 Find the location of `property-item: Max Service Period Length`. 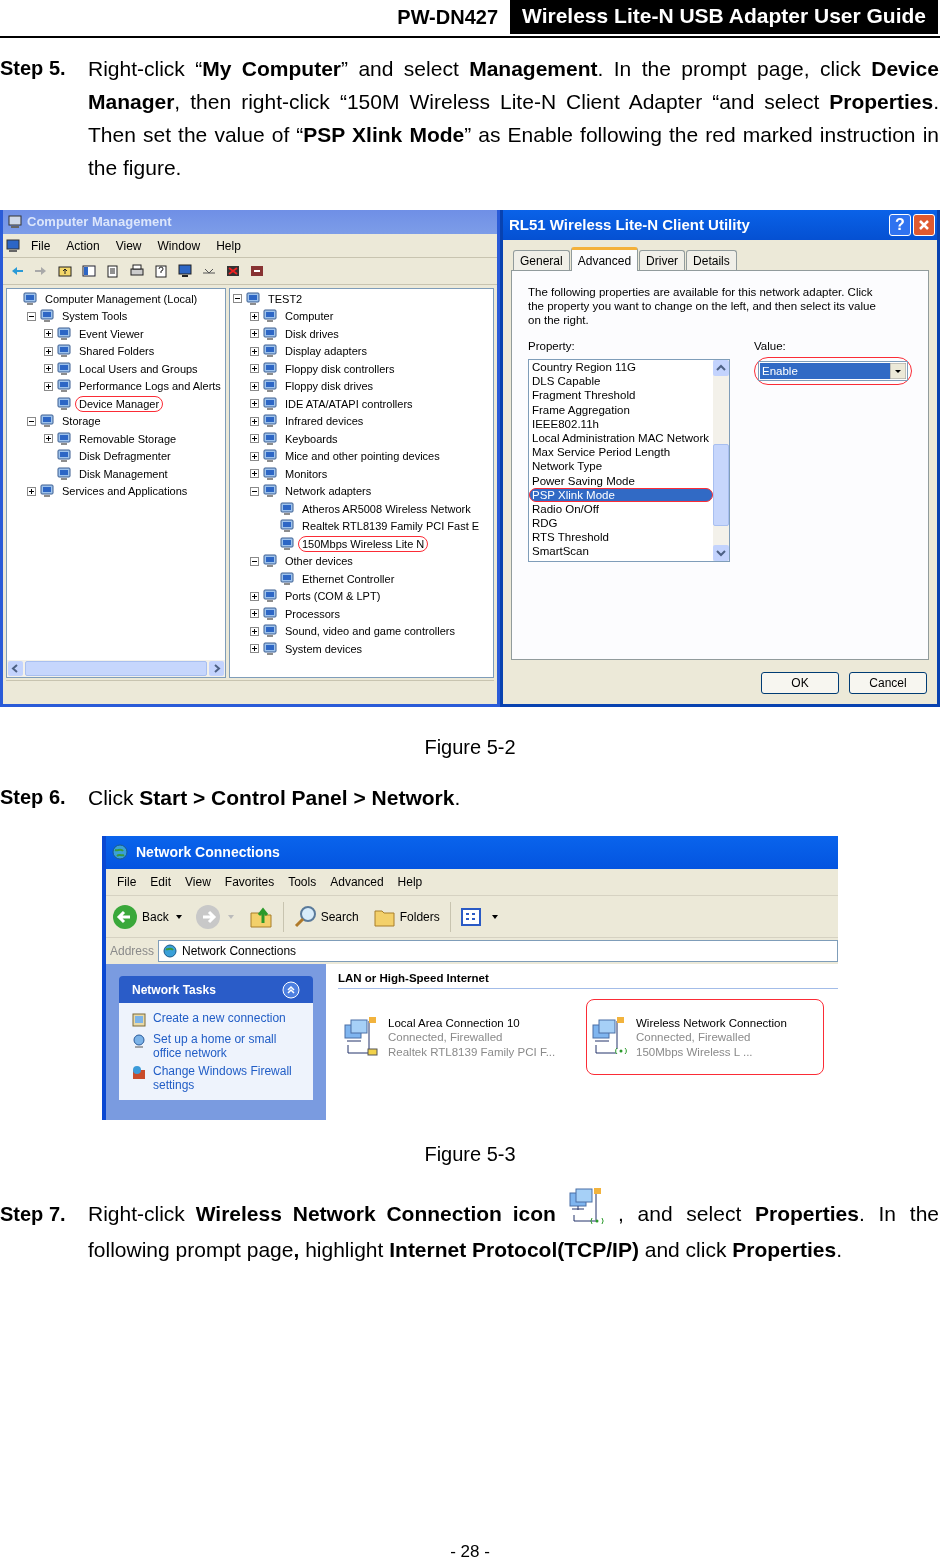

property-item: Max Service Period Length is located at coordinates (621, 452).